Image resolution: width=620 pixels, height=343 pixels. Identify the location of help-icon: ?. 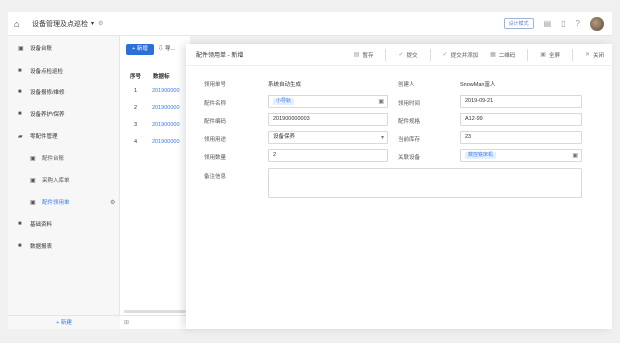
(578, 23).